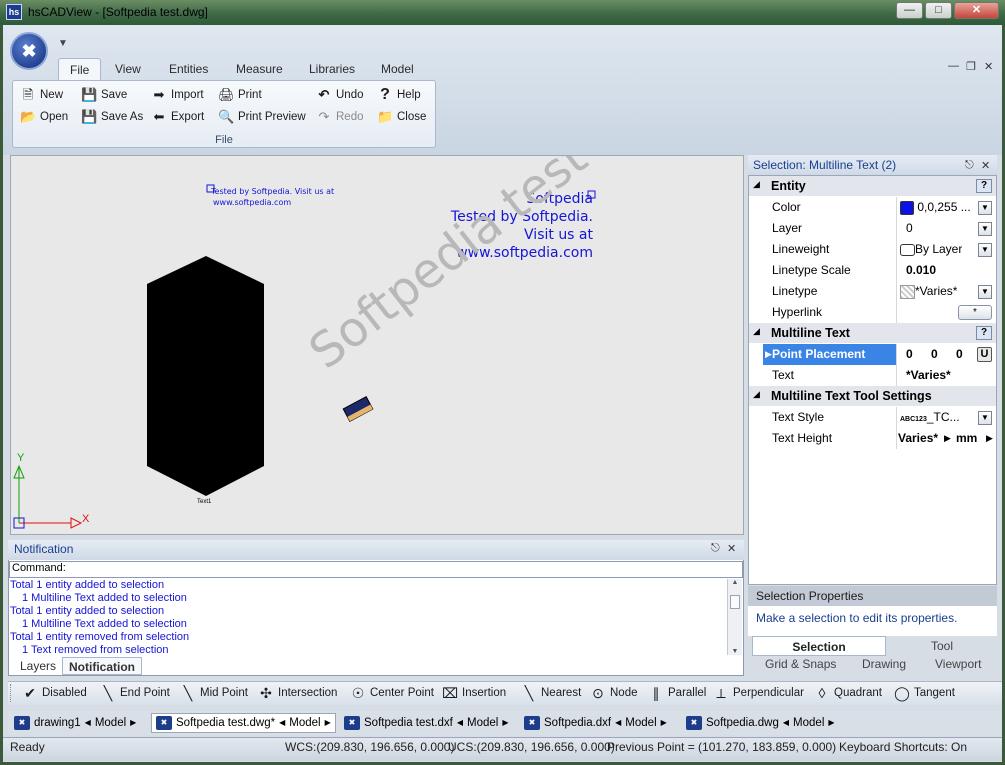 Image resolution: width=1005 pixels, height=765 pixels. I want to click on notification-close-icon: ✕, so click(731, 548).